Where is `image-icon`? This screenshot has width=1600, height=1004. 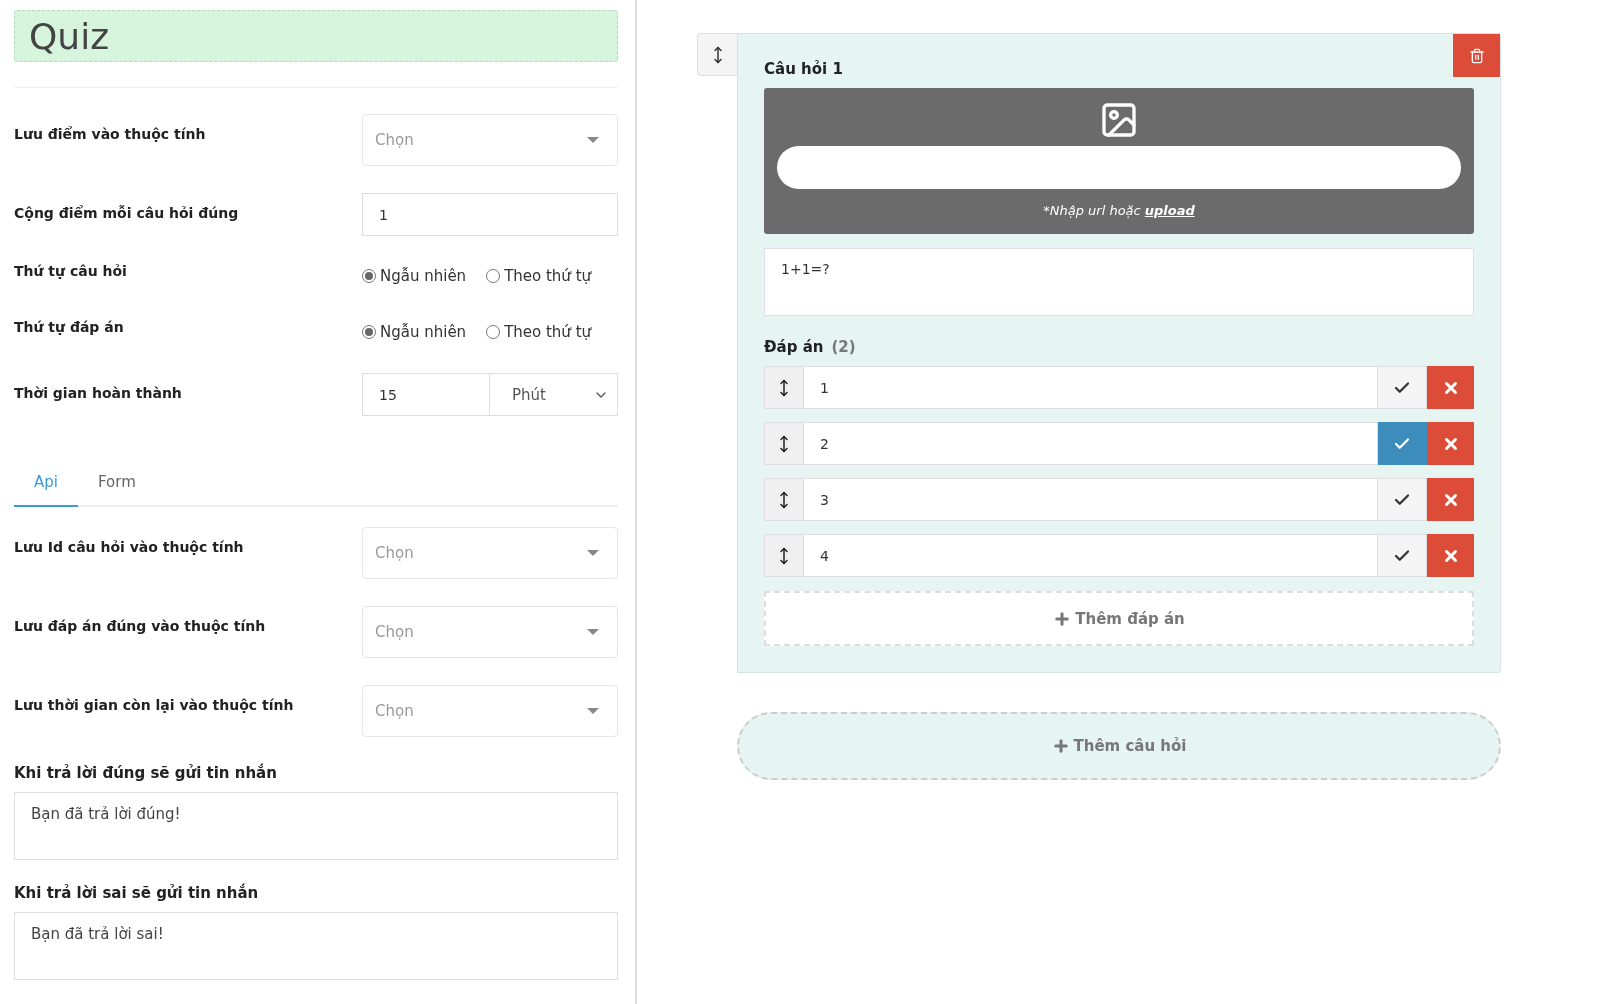 image-icon is located at coordinates (1119, 120).